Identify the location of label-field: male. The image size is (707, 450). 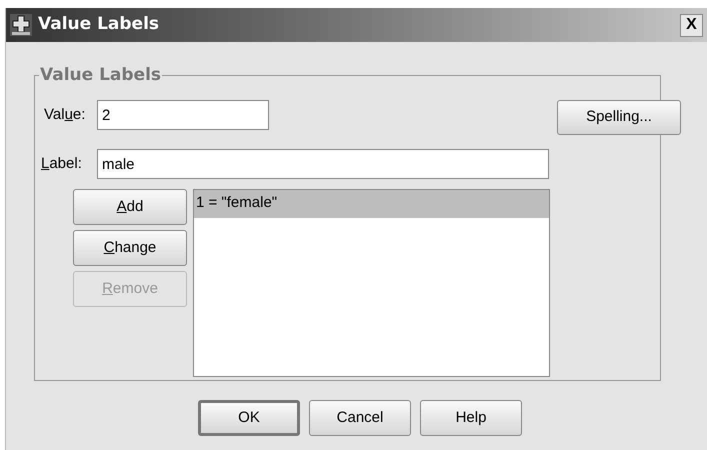
(323, 164).